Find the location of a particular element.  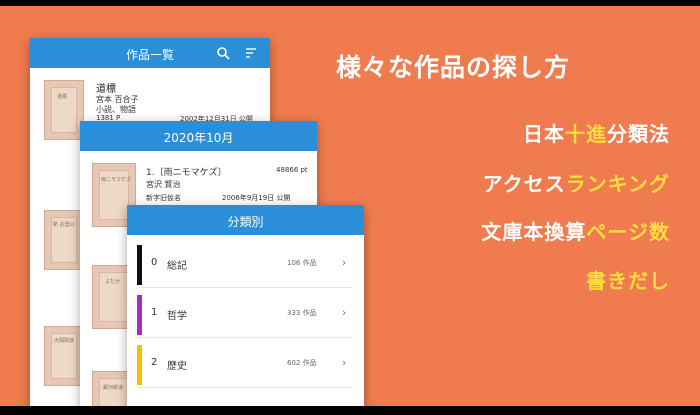

ranking-date: 2006年9月19日 公開 is located at coordinates (256, 198).